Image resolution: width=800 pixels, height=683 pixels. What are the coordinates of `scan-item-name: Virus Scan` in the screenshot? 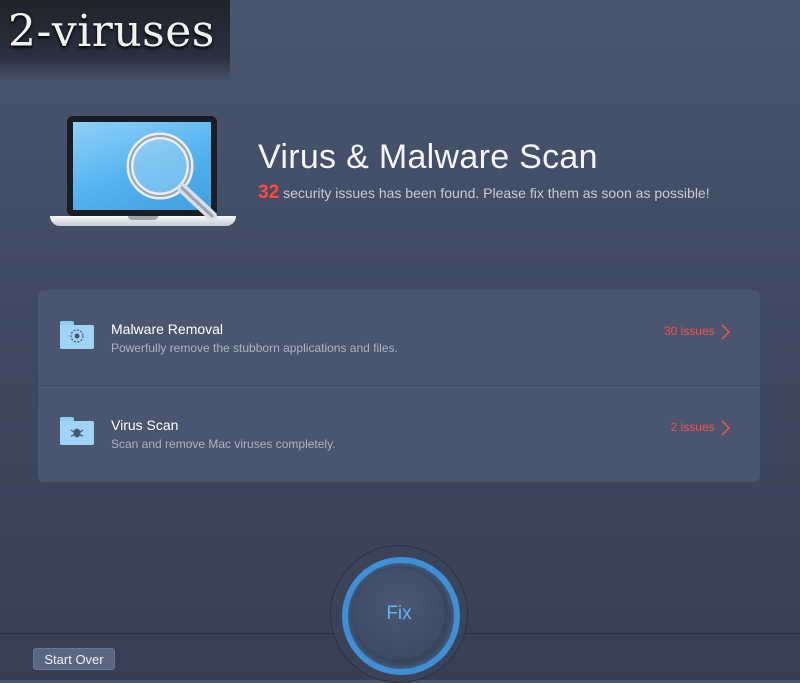 It's located at (145, 425).